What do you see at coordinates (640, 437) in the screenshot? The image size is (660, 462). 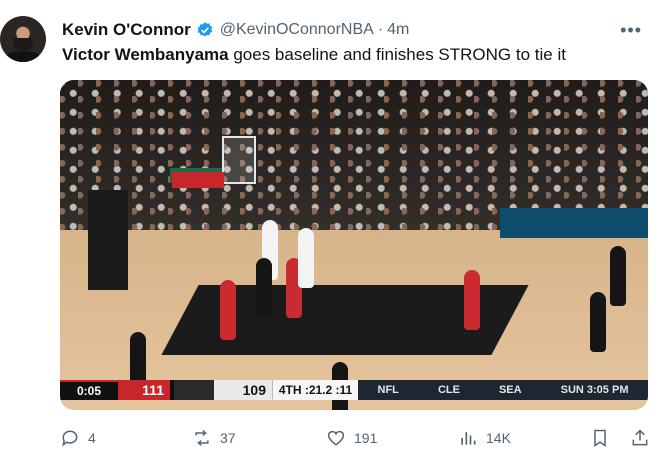 I see `share-icon` at bounding box center [640, 437].